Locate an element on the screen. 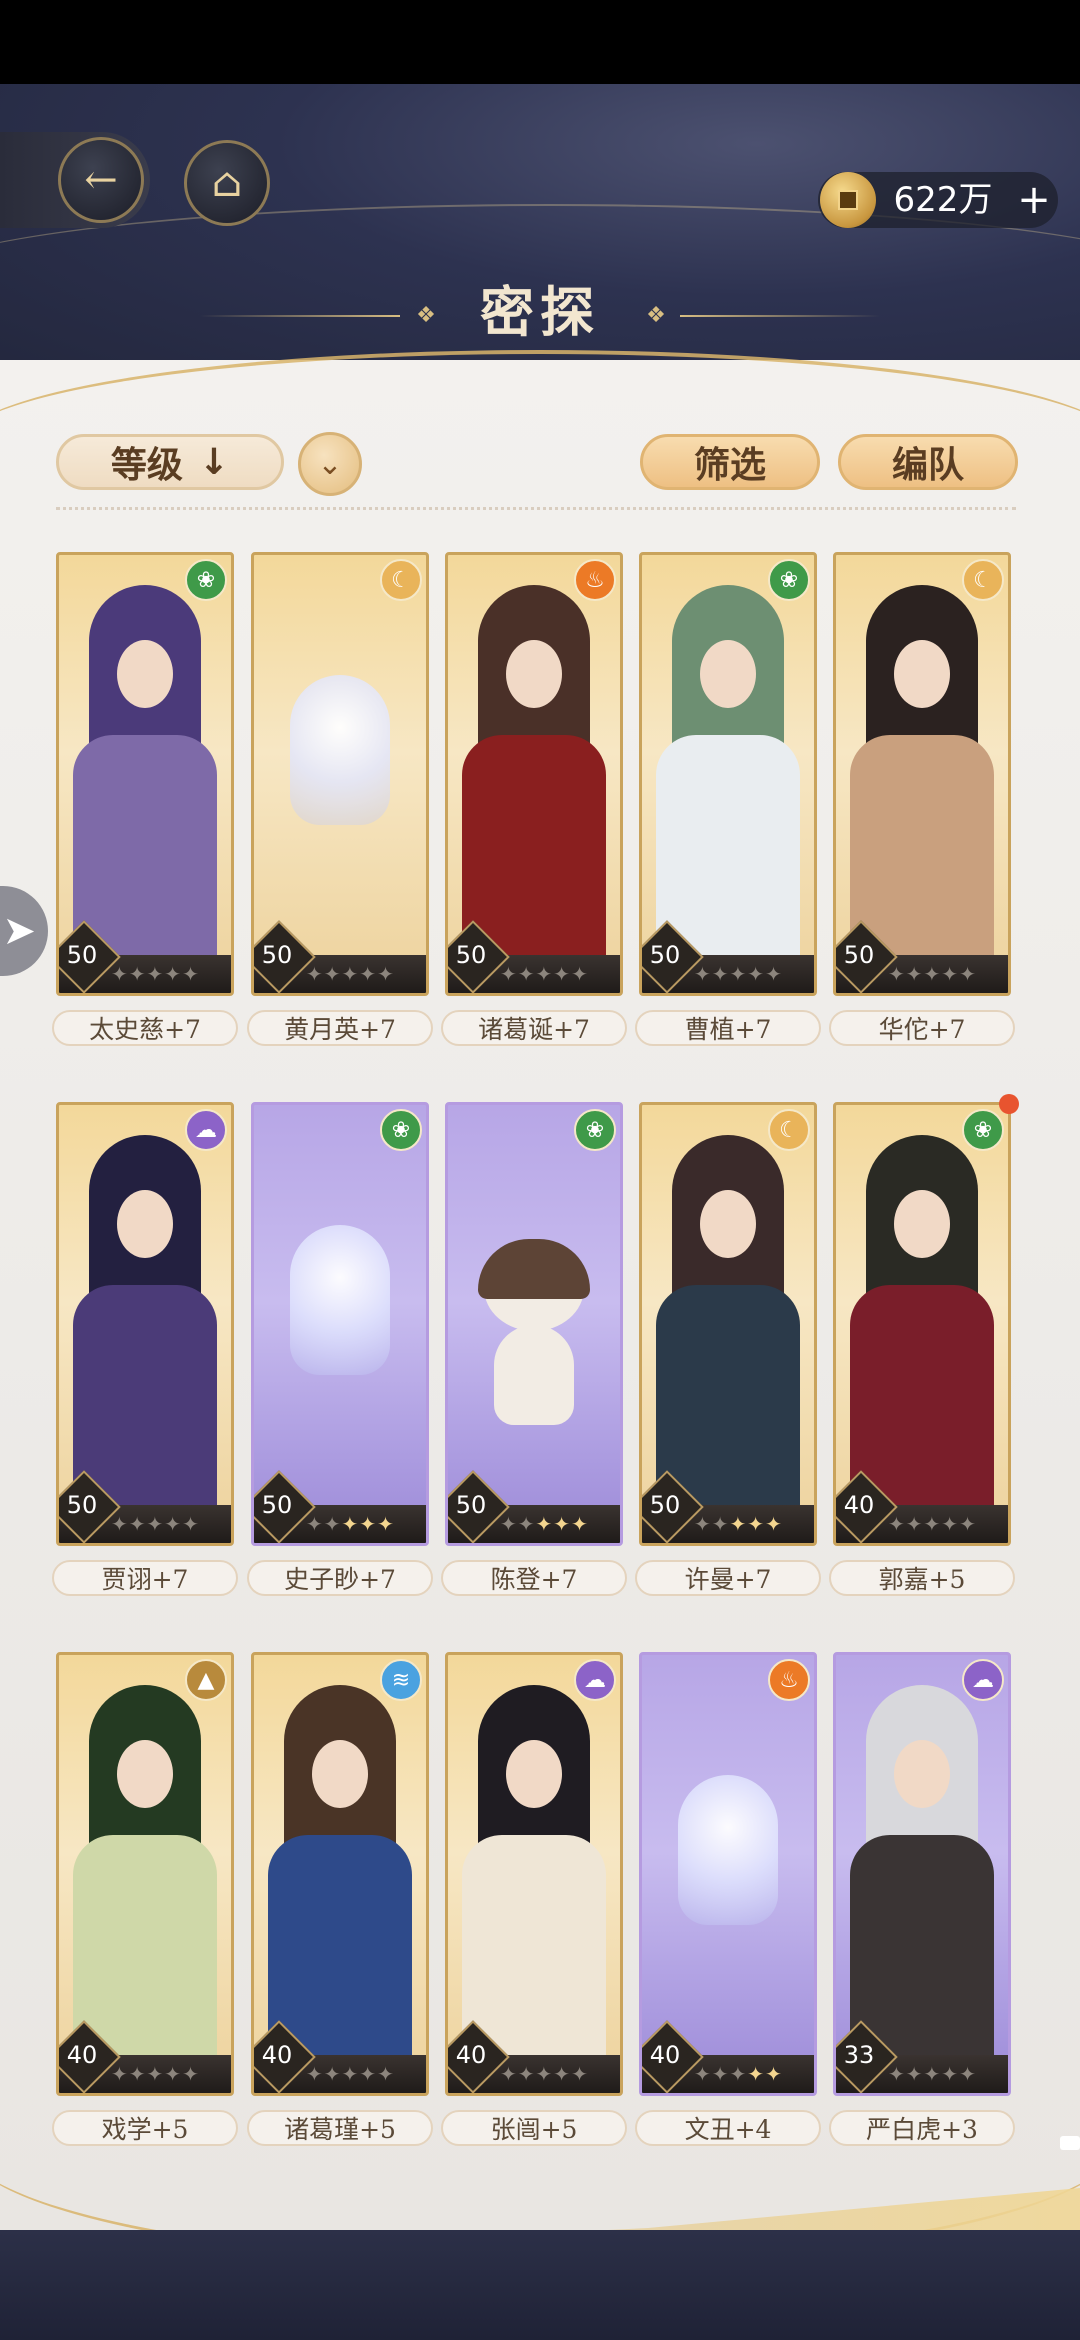 Image resolution: width=1080 pixels, height=2340 pixels. character-name-label: 黄月英+7 is located at coordinates (340, 1028).